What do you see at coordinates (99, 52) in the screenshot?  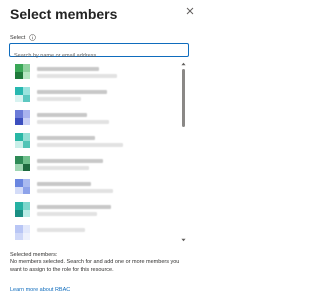 I see `search-box` at bounding box center [99, 52].